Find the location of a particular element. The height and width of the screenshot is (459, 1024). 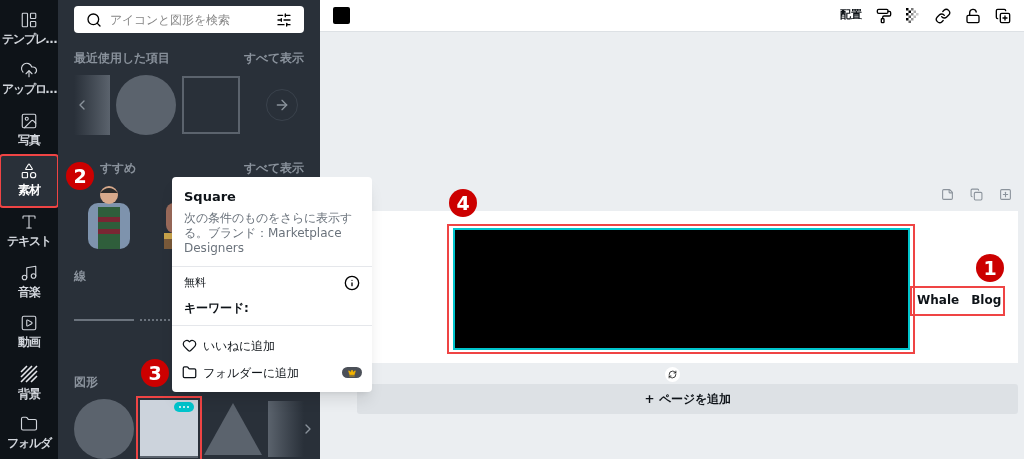

popup-menu-item: いいねに追加 is located at coordinates (272, 345).